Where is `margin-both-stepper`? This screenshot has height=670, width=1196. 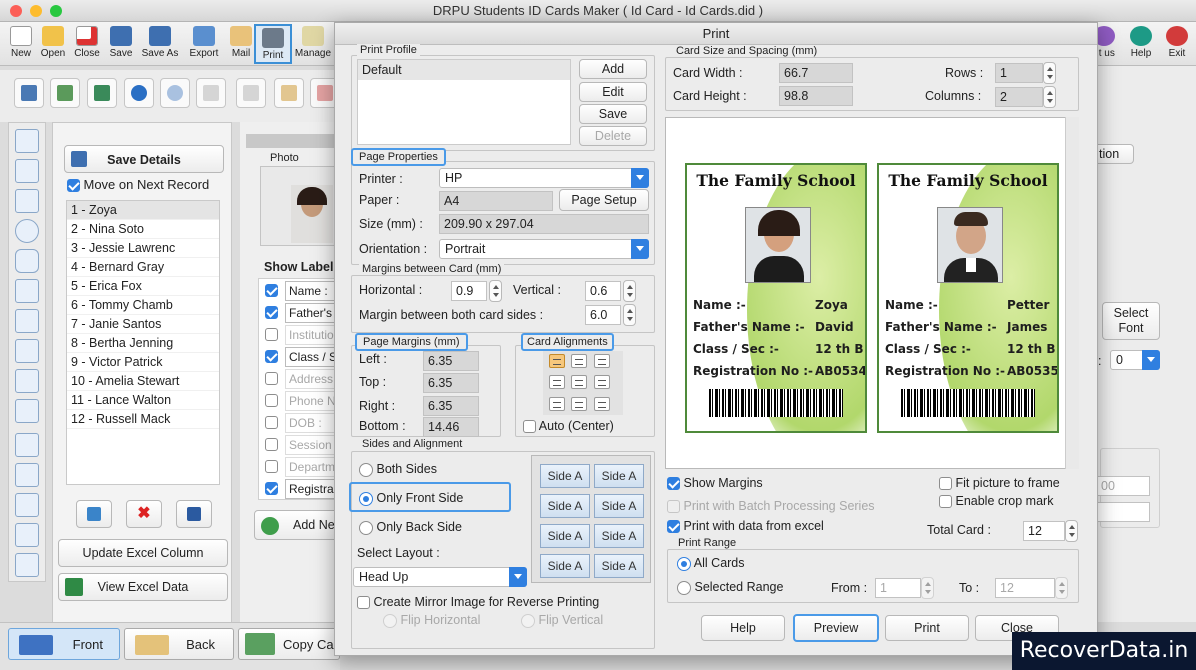
margin-both-stepper is located at coordinates (629, 315).